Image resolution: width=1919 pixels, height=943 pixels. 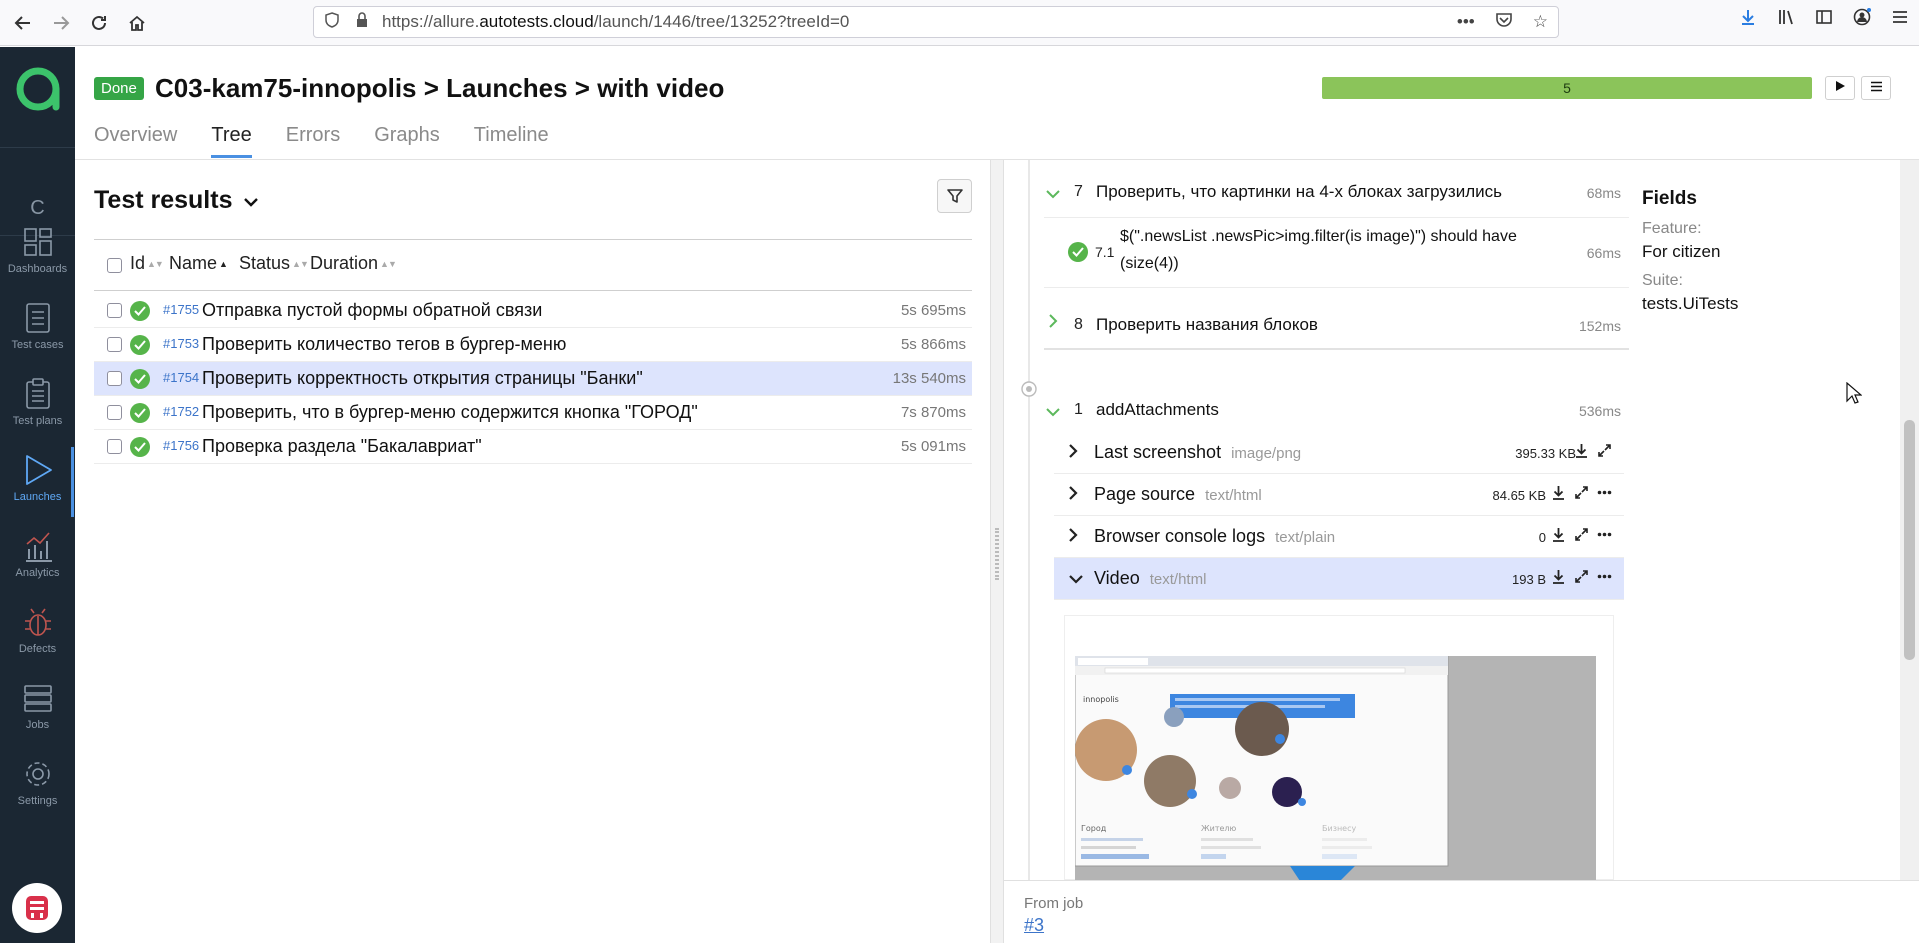 I want to click on step-number: 7.1, so click(x=1105, y=252).